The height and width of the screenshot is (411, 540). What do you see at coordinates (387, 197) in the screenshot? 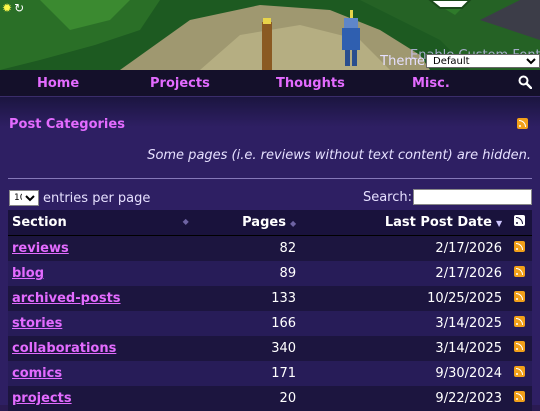
I see `search-label: Search:` at bounding box center [387, 197].